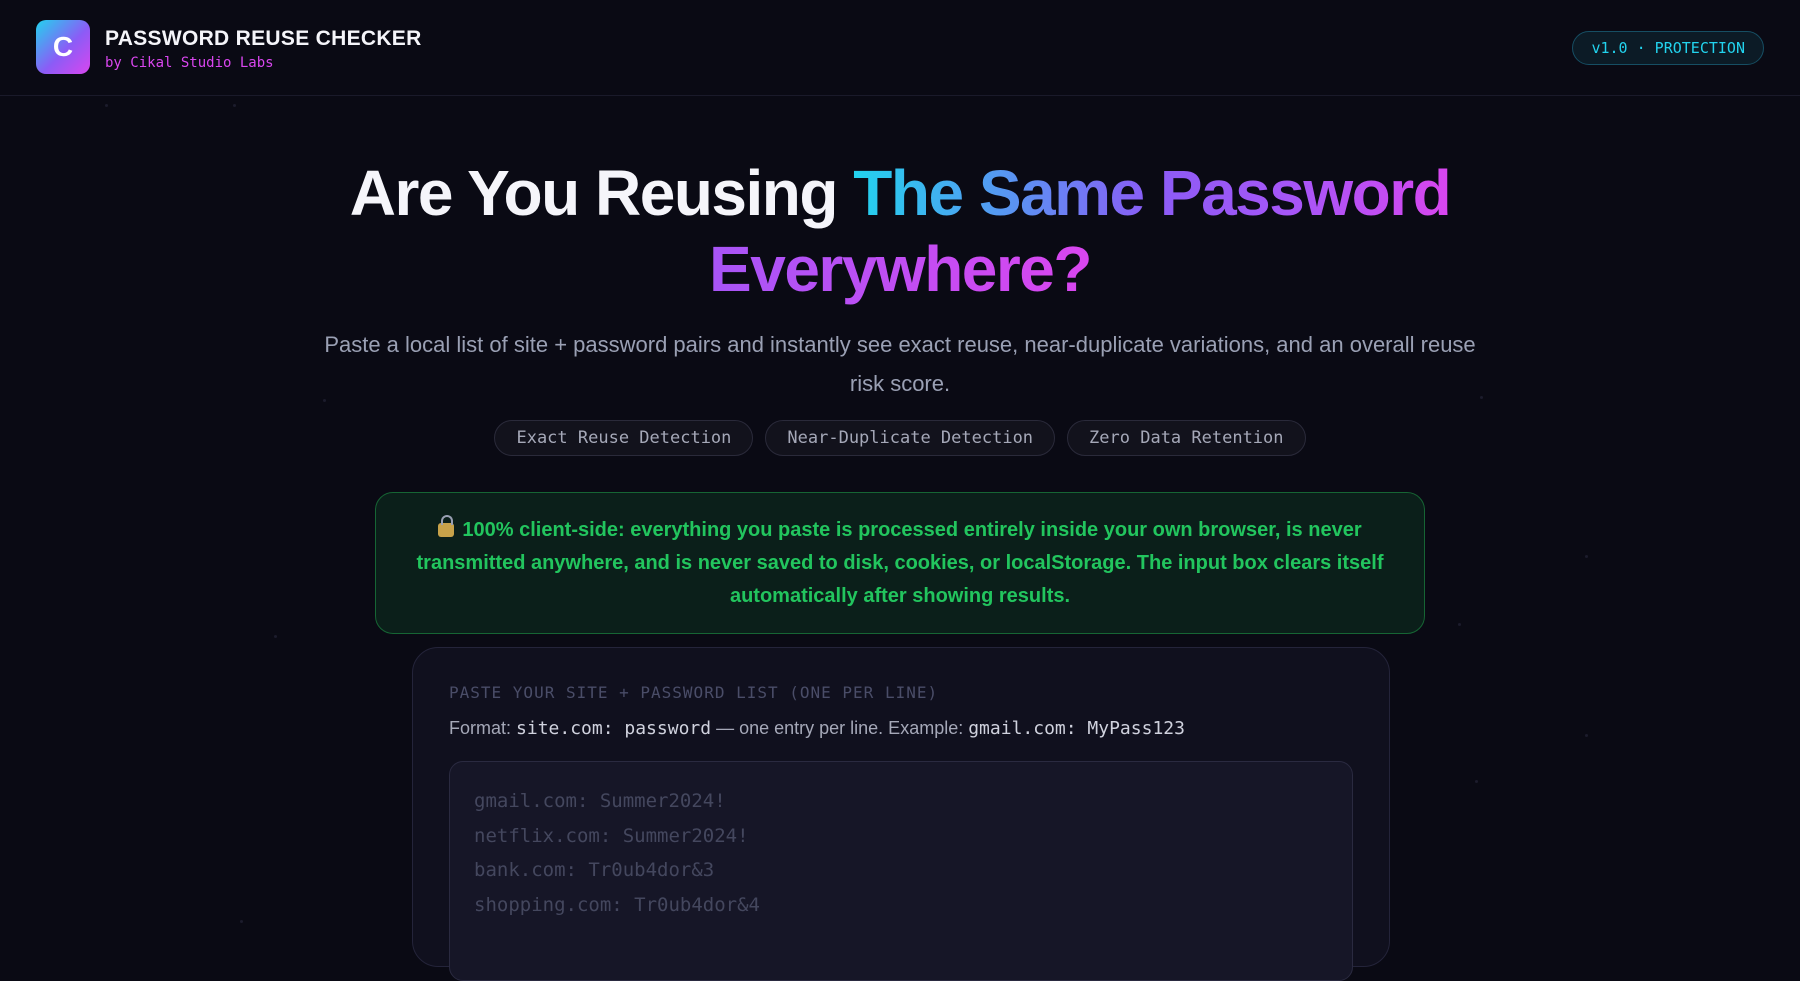 The height and width of the screenshot is (981, 1800). What do you see at coordinates (601, 193) in the screenshot?
I see `title-part-plain: Are You Reusing` at bounding box center [601, 193].